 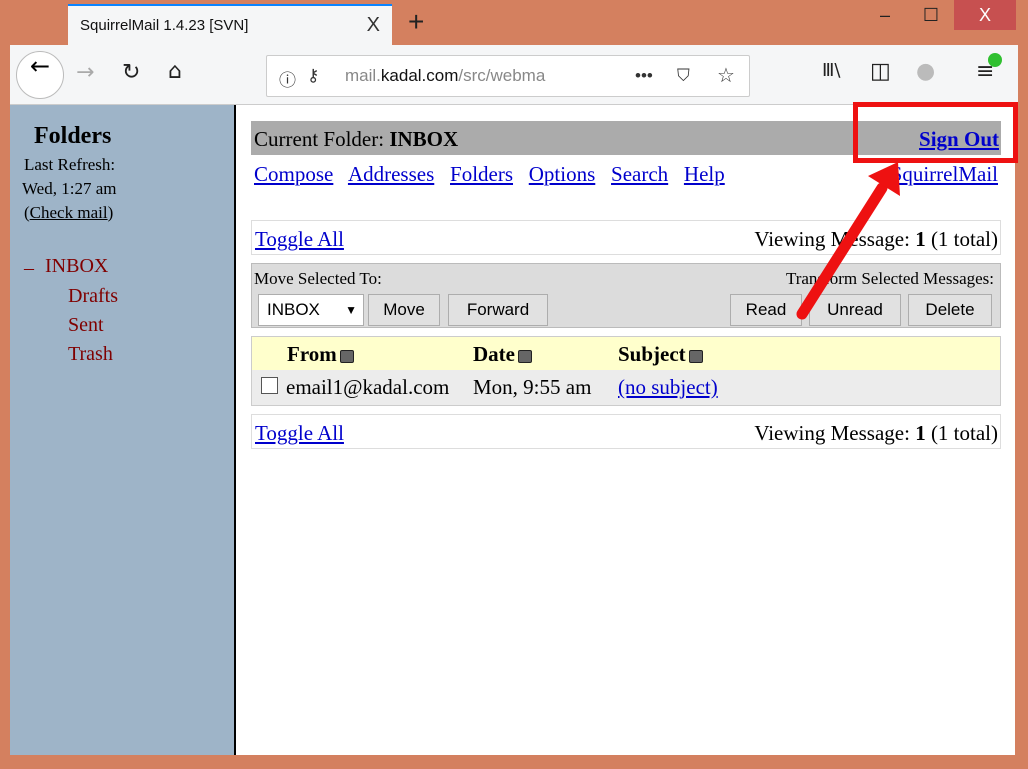 I want to click on arrow-shaft, so click(x=842, y=251).